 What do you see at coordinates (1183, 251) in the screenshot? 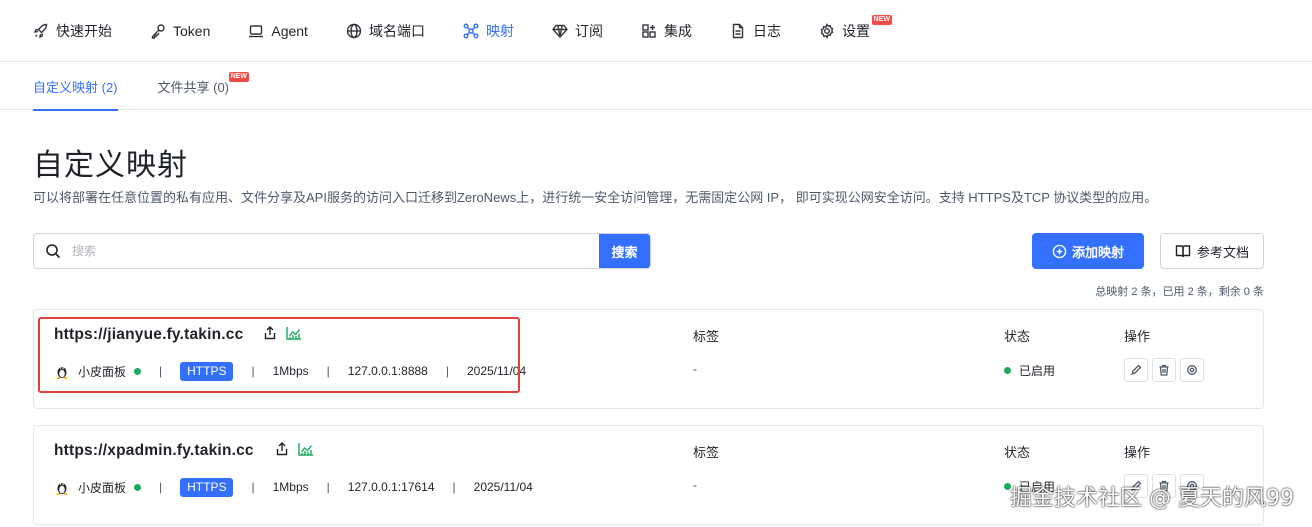
I see `book-icon` at bounding box center [1183, 251].